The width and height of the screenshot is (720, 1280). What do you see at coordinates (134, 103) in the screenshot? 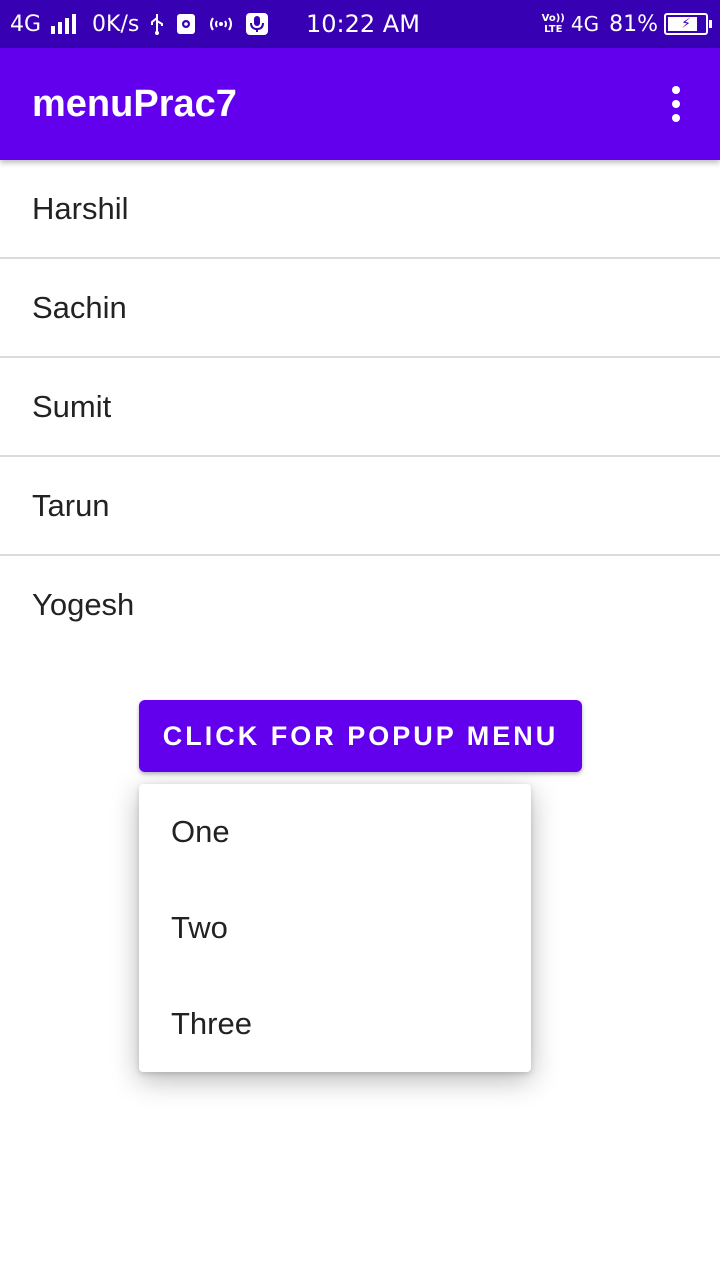
I see `app-title: menuPrac7` at bounding box center [134, 103].